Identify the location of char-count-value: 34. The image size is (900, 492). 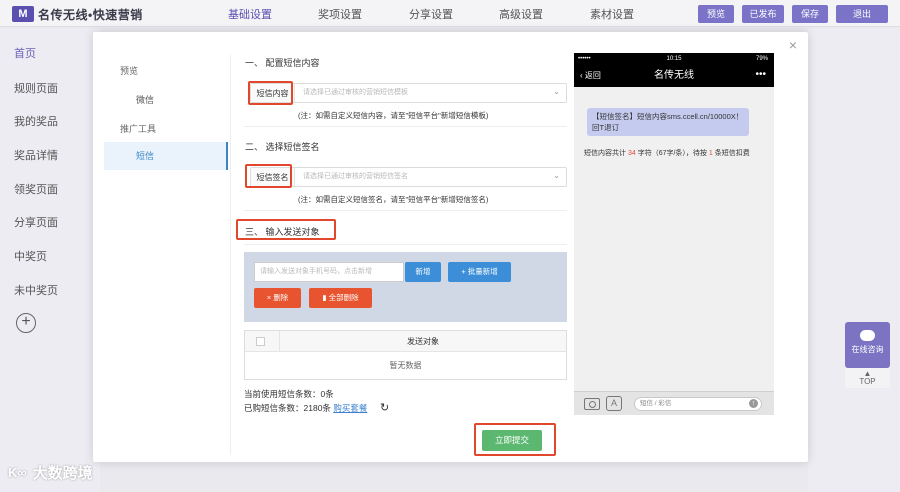
(631, 153).